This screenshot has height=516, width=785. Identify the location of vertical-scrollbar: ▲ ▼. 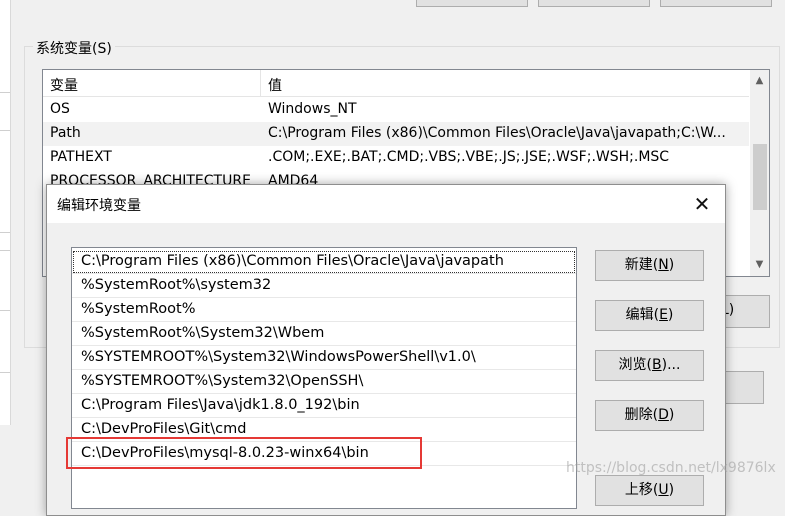
(759, 173).